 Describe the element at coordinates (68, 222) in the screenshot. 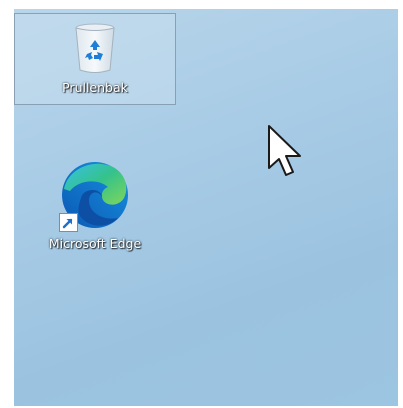

I see `shortcut-arrow-icon` at that location.